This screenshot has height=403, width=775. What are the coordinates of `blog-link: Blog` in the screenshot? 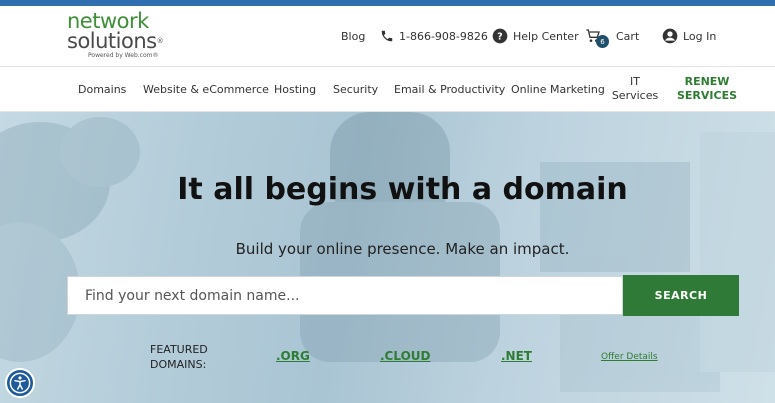 It's located at (353, 36).